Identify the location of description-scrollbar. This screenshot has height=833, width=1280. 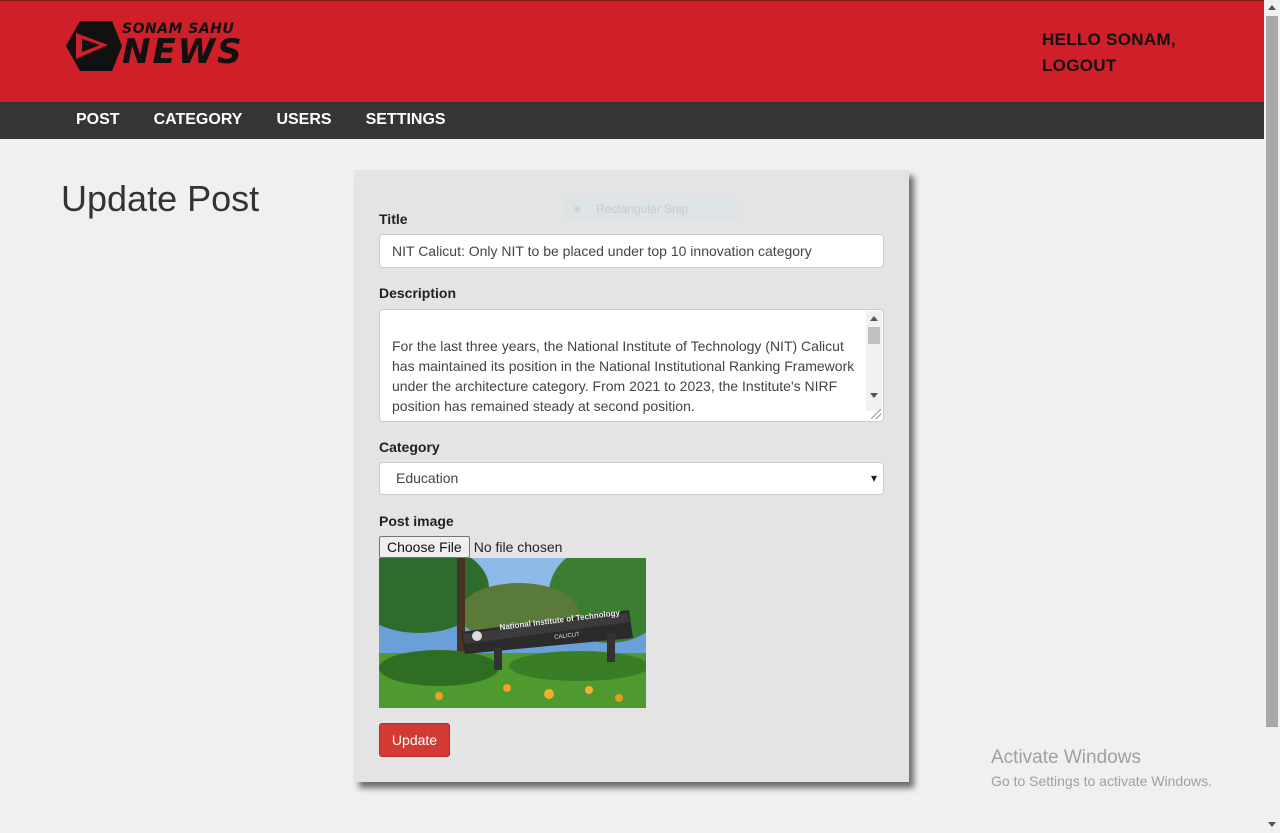
(874, 361).